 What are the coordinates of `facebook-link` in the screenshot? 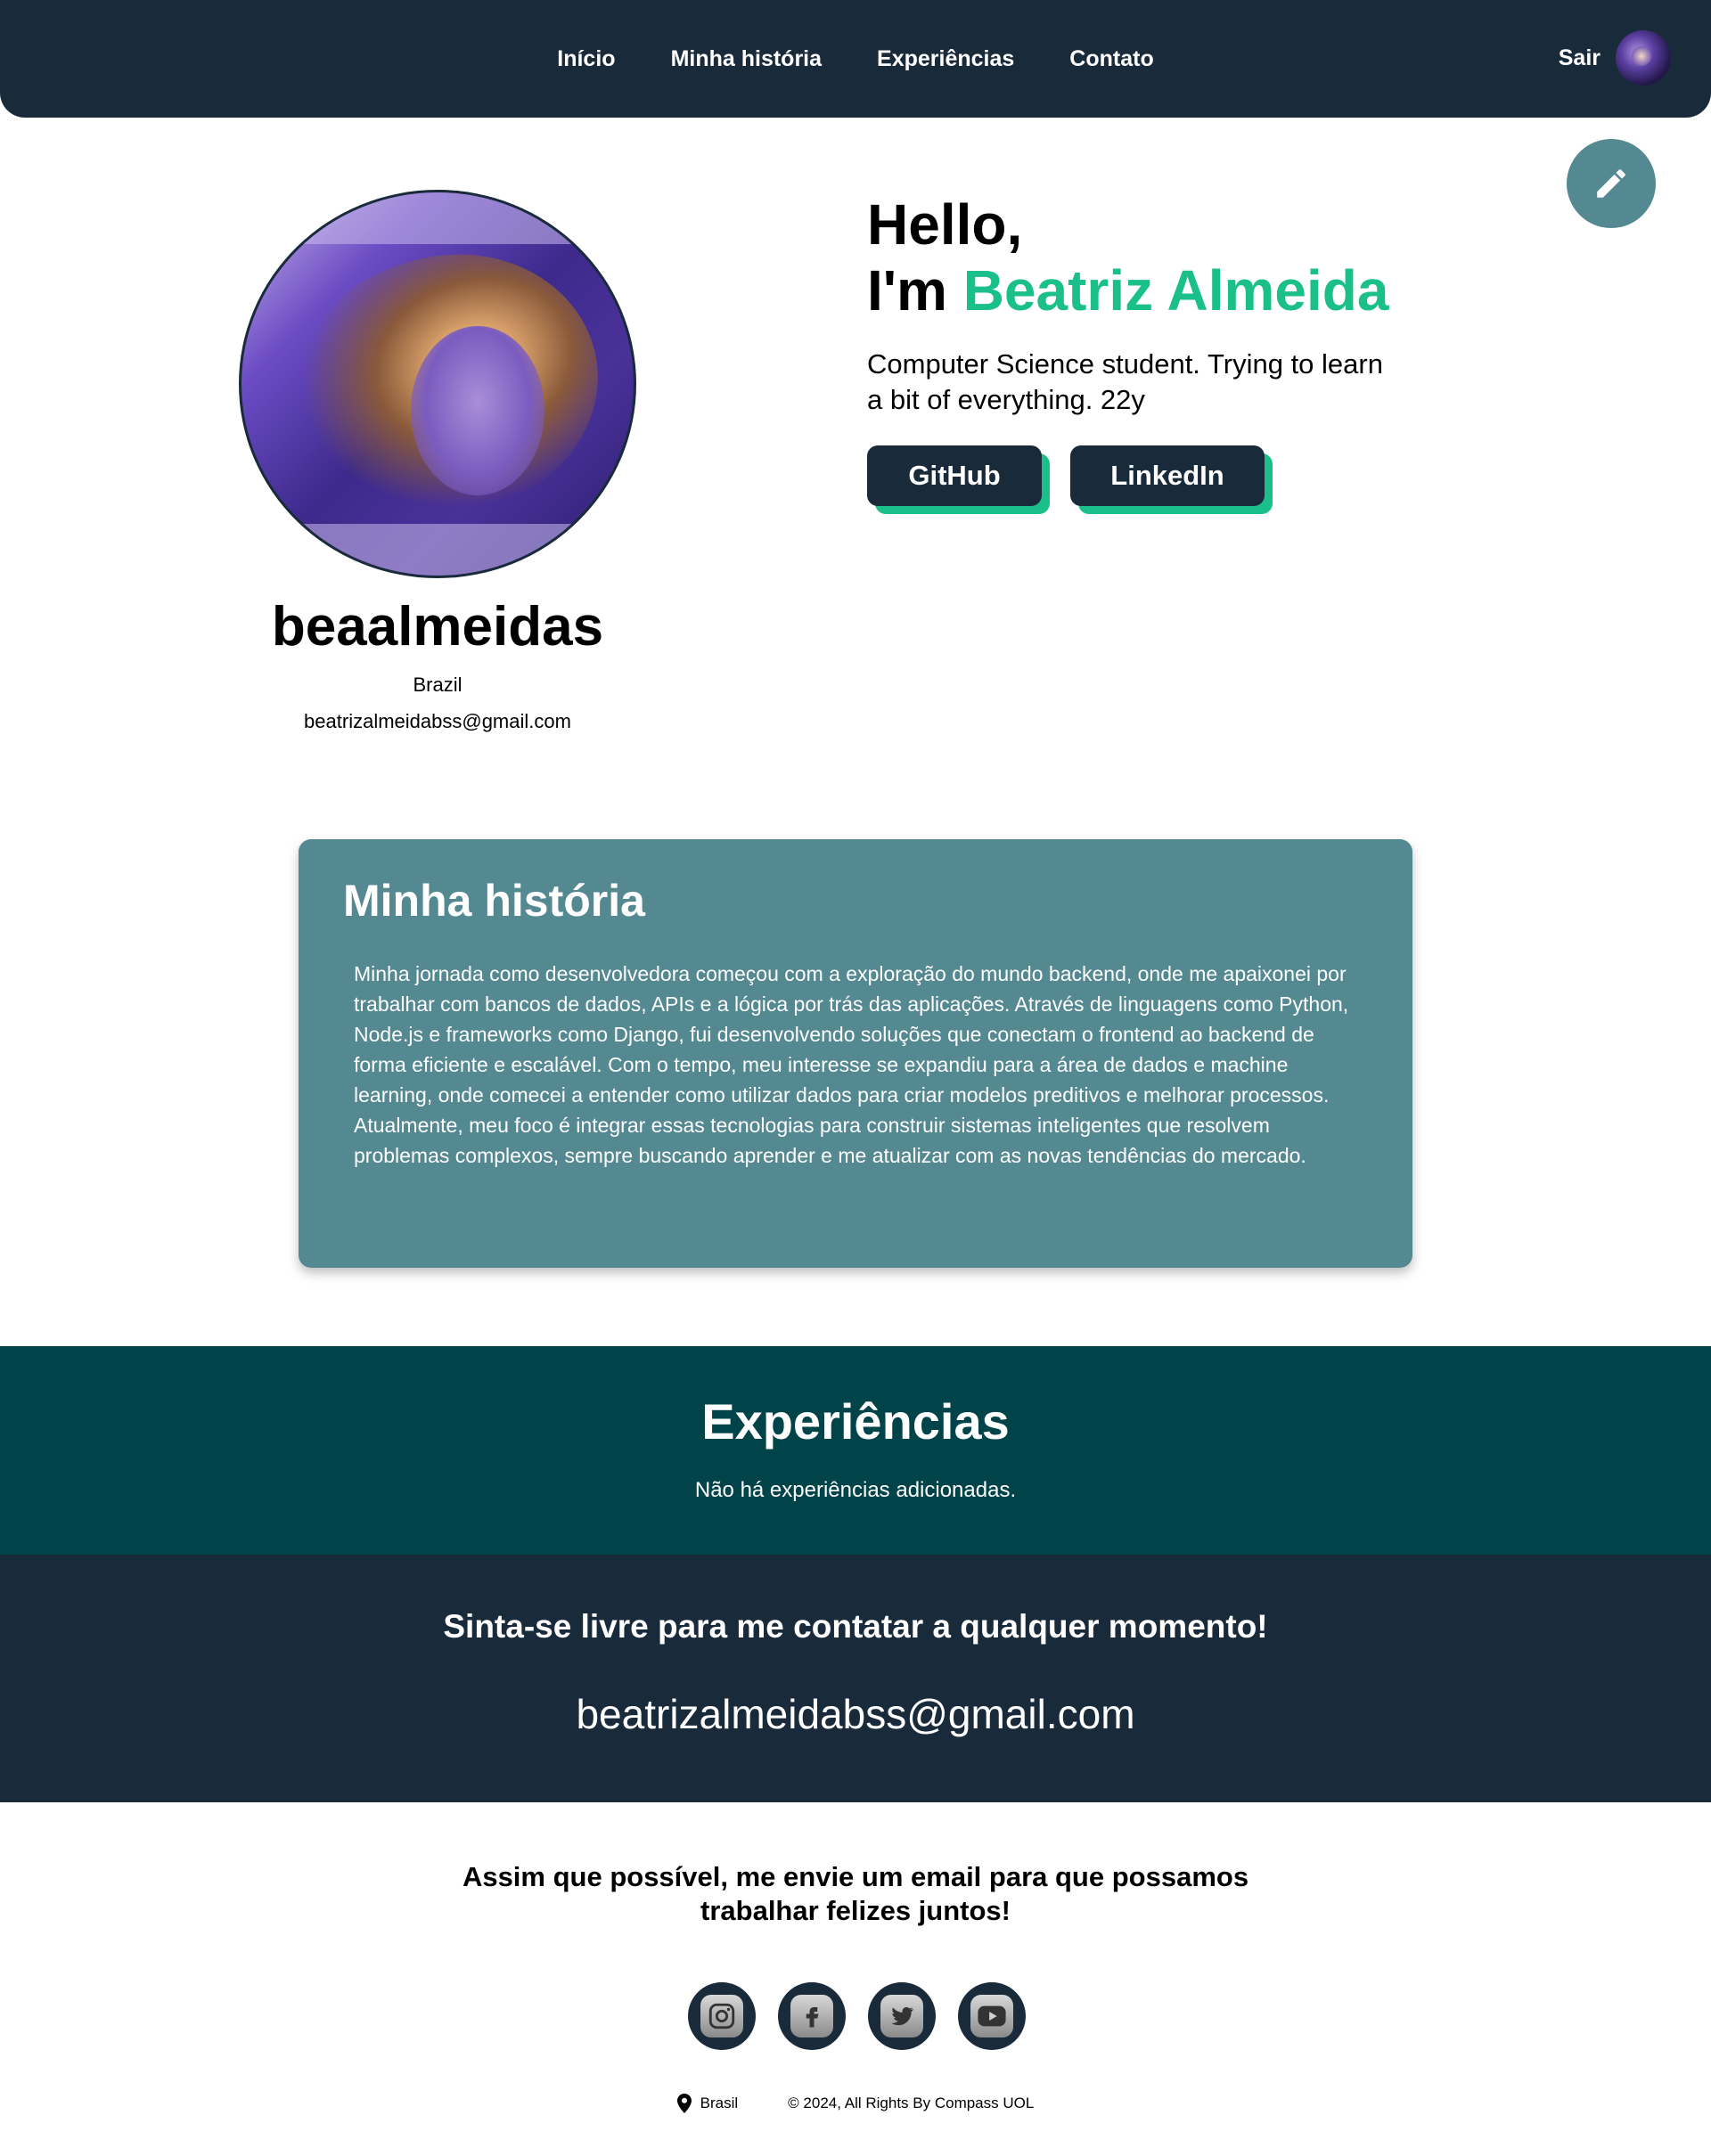 It's located at (812, 2016).